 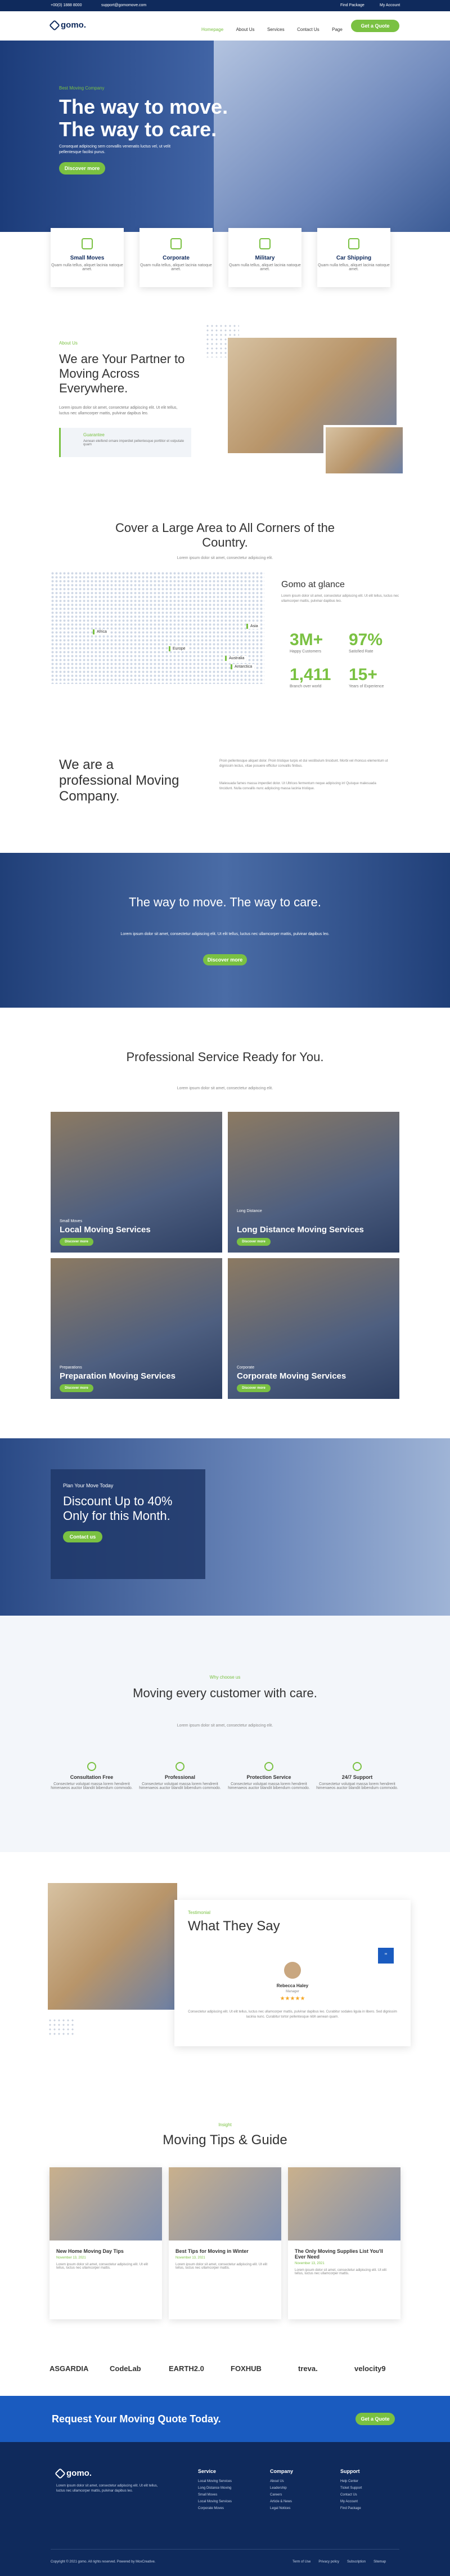 What do you see at coordinates (332, 136) in the screenshot?
I see `hero-image` at bounding box center [332, 136].